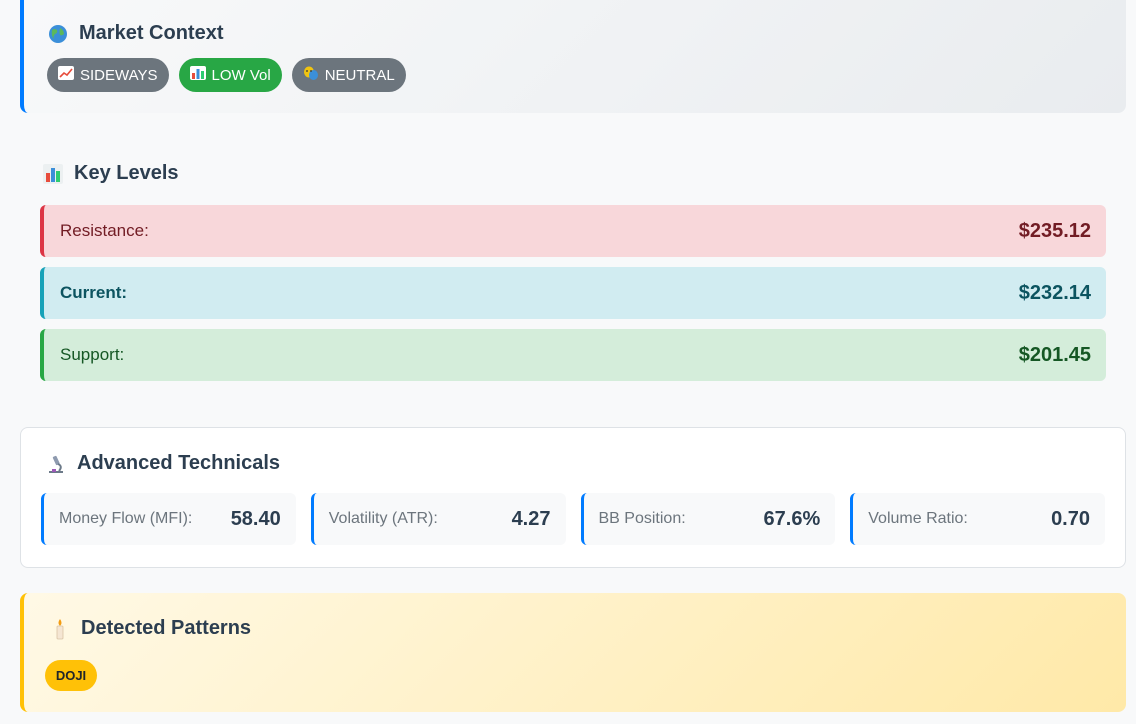 Image resolution: width=1136 pixels, height=724 pixels. I want to click on metric-atr-value: 4.27, so click(531, 518).